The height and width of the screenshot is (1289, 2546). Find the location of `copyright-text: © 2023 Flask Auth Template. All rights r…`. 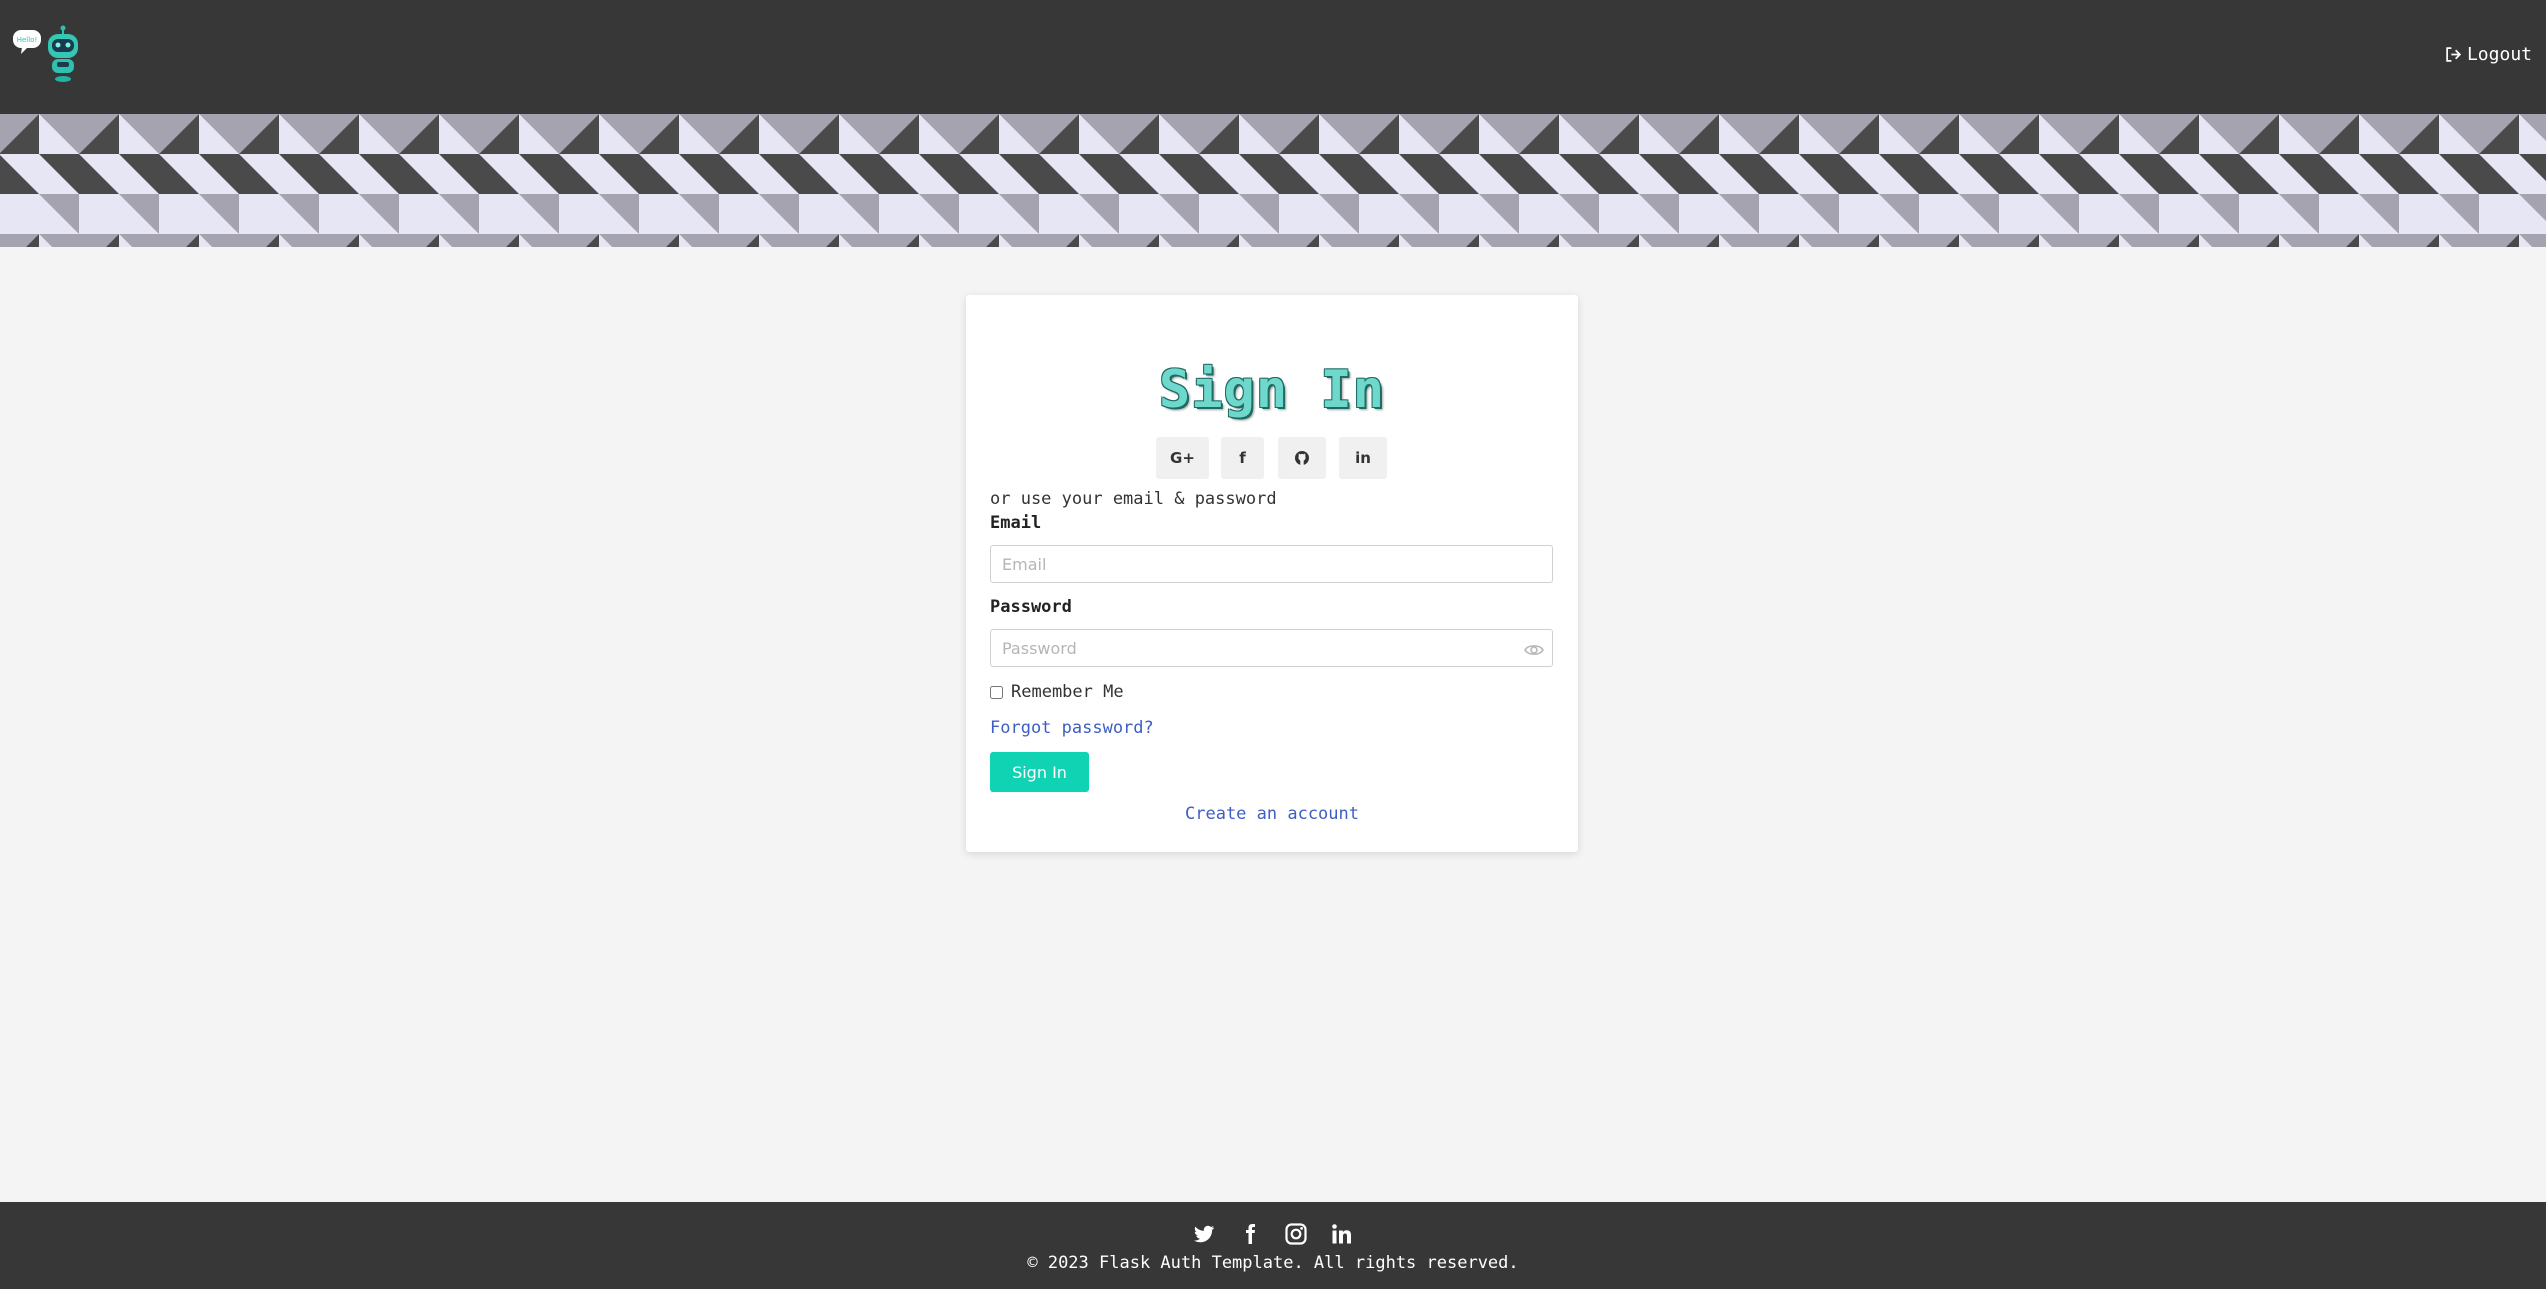

copyright-text: © 2023 Flask Auth Template. All rights r… is located at coordinates (1273, 1263).